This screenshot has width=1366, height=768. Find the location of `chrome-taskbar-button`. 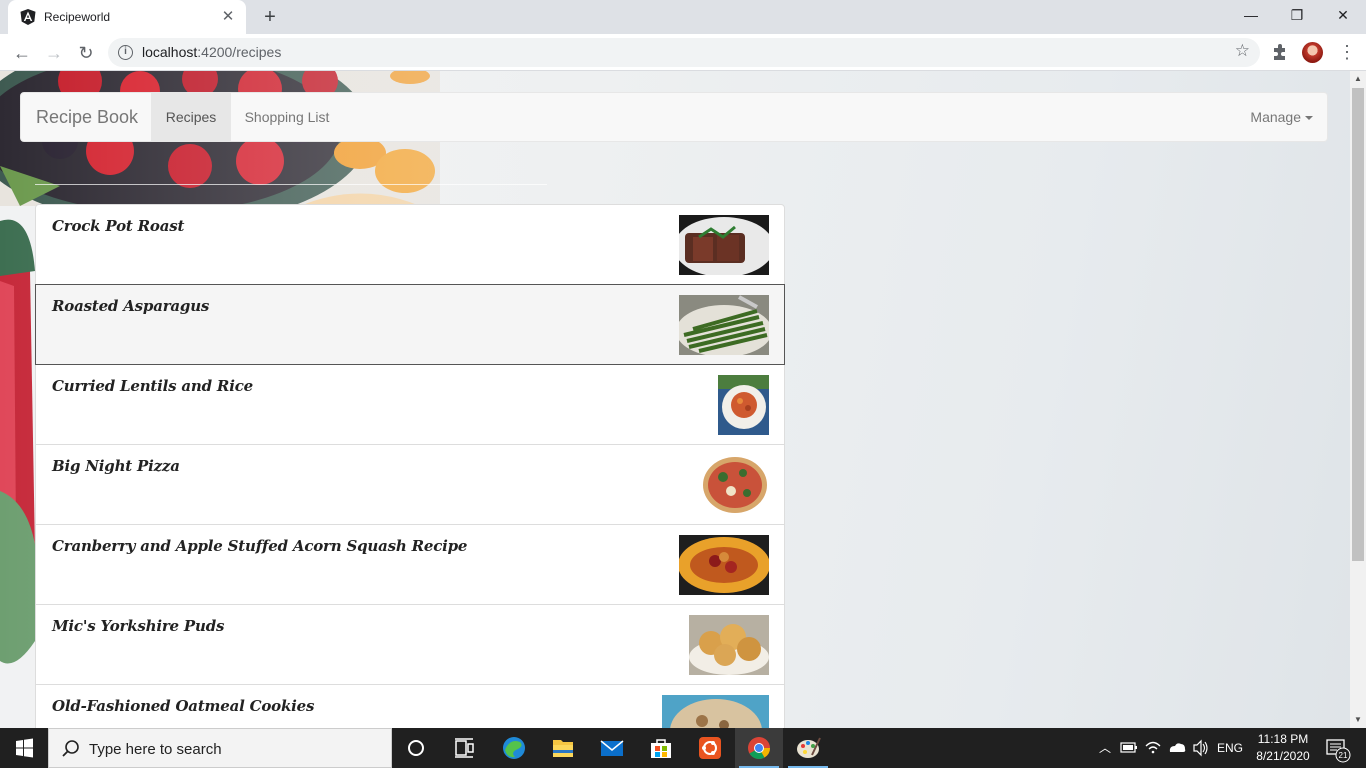

chrome-taskbar-button is located at coordinates (759, 748).